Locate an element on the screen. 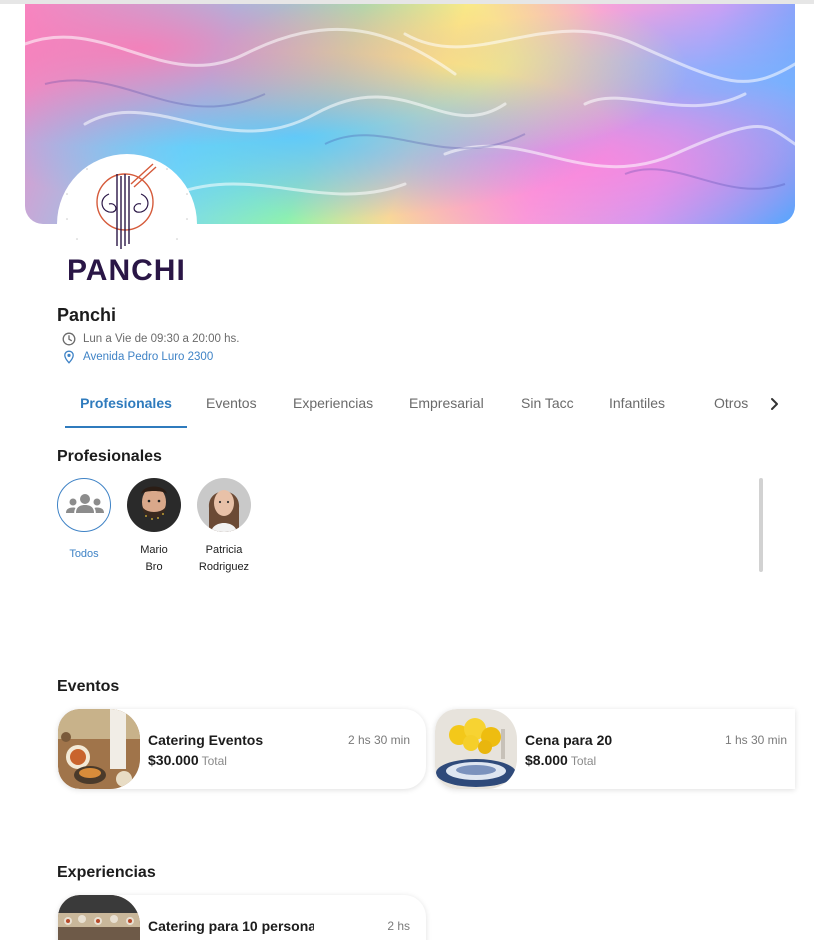 This screenshot has height=940, width=814. section-title-experiencias: Experiencias is located at coordinates (106, 872).